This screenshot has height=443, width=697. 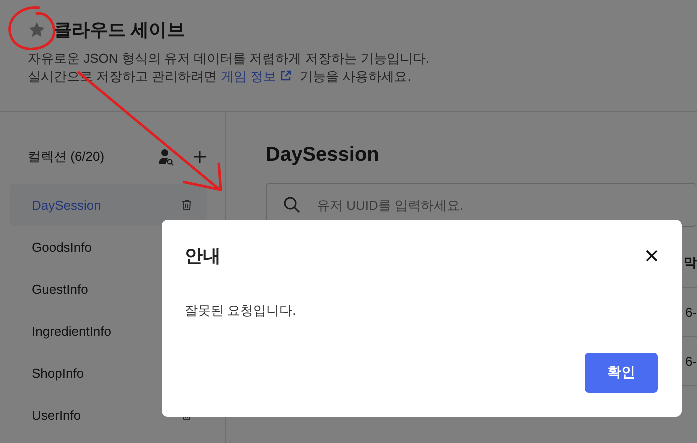 I want to click on dialog-message: 잘못된 요청입니다., so click(x=241, y=311).